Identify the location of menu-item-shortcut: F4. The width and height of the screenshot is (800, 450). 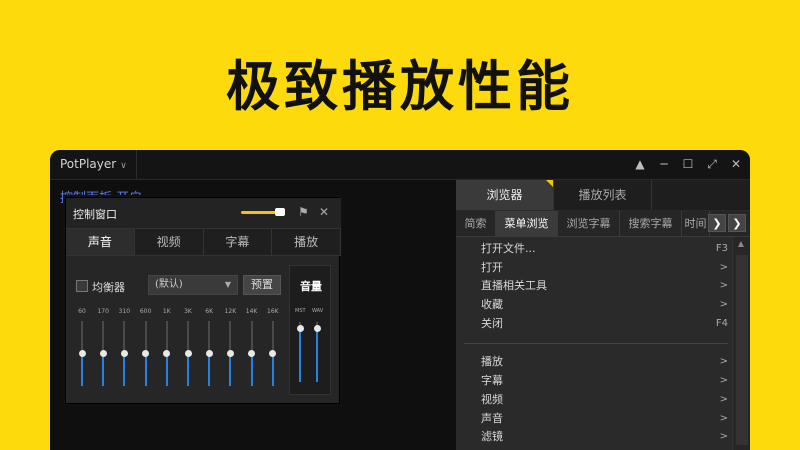
(721, 323).